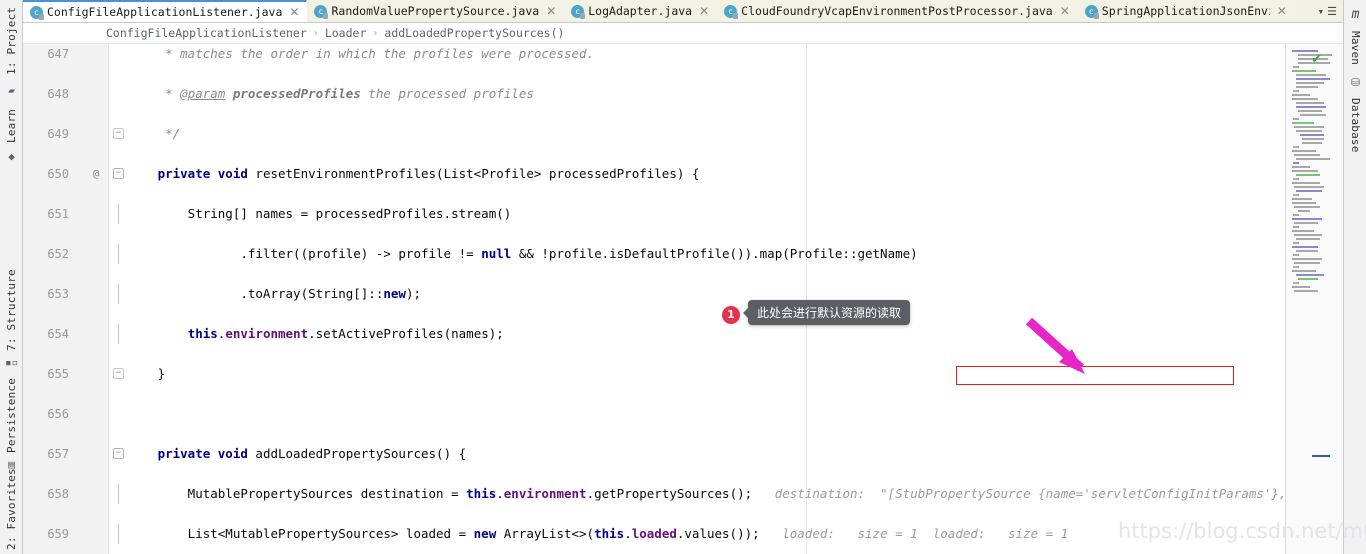 This screenshot has width=1366, height=554. Describe the element at coordinates (58, 414) in the screenshot. I see `line-number: 656` at that location.